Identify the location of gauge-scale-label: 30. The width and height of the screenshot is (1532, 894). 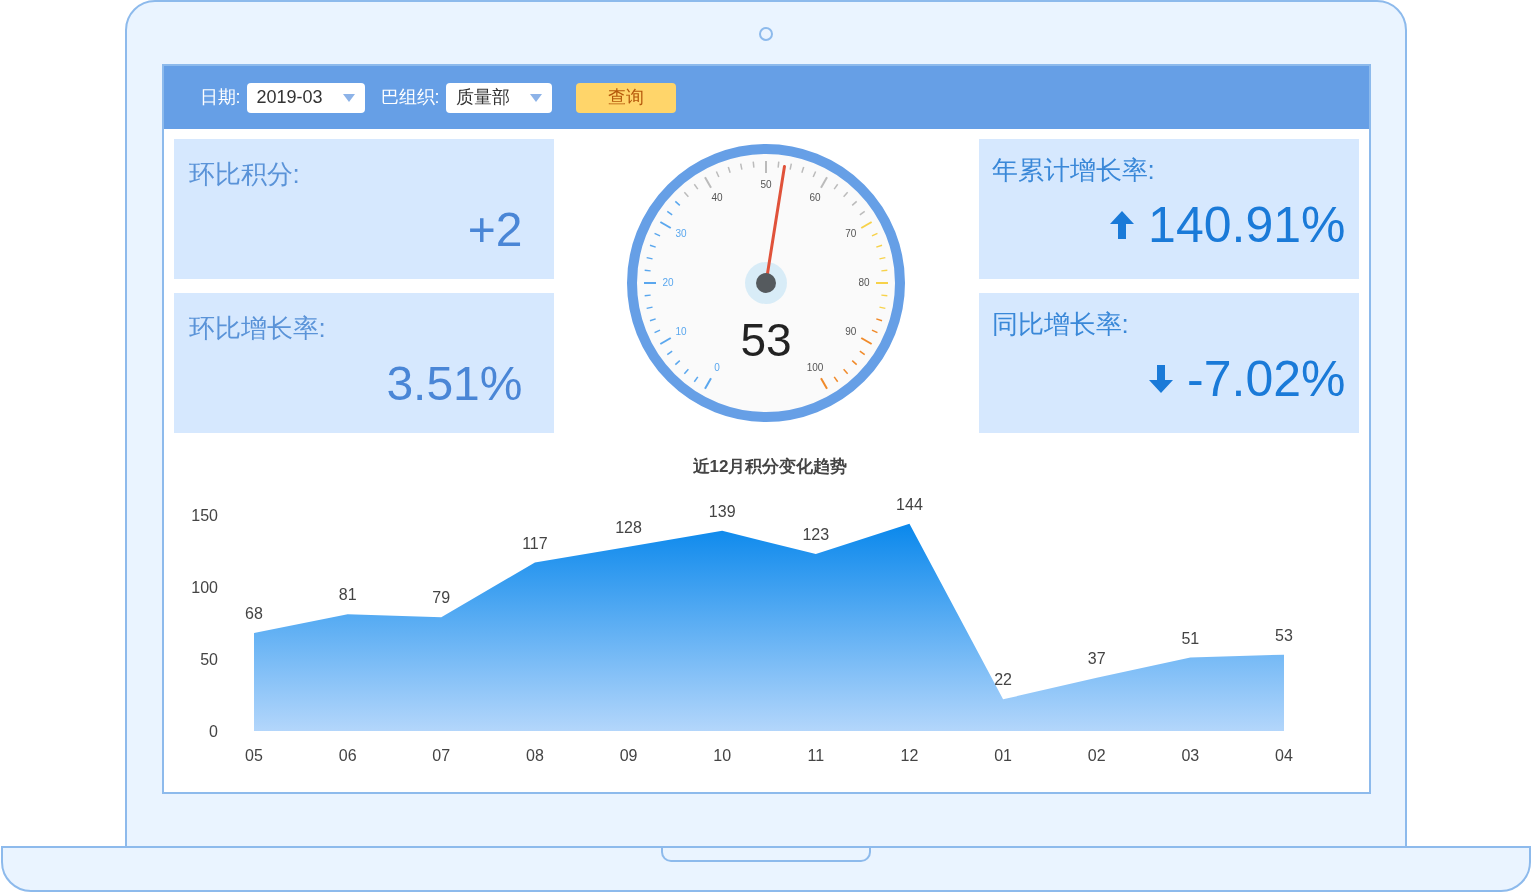
(681, 233).